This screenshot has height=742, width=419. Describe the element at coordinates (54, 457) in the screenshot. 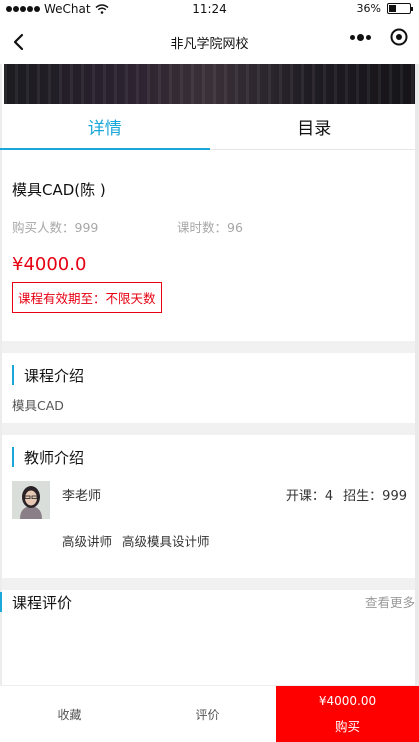

I see `teacher-section-title: 教师介绍` at that location.